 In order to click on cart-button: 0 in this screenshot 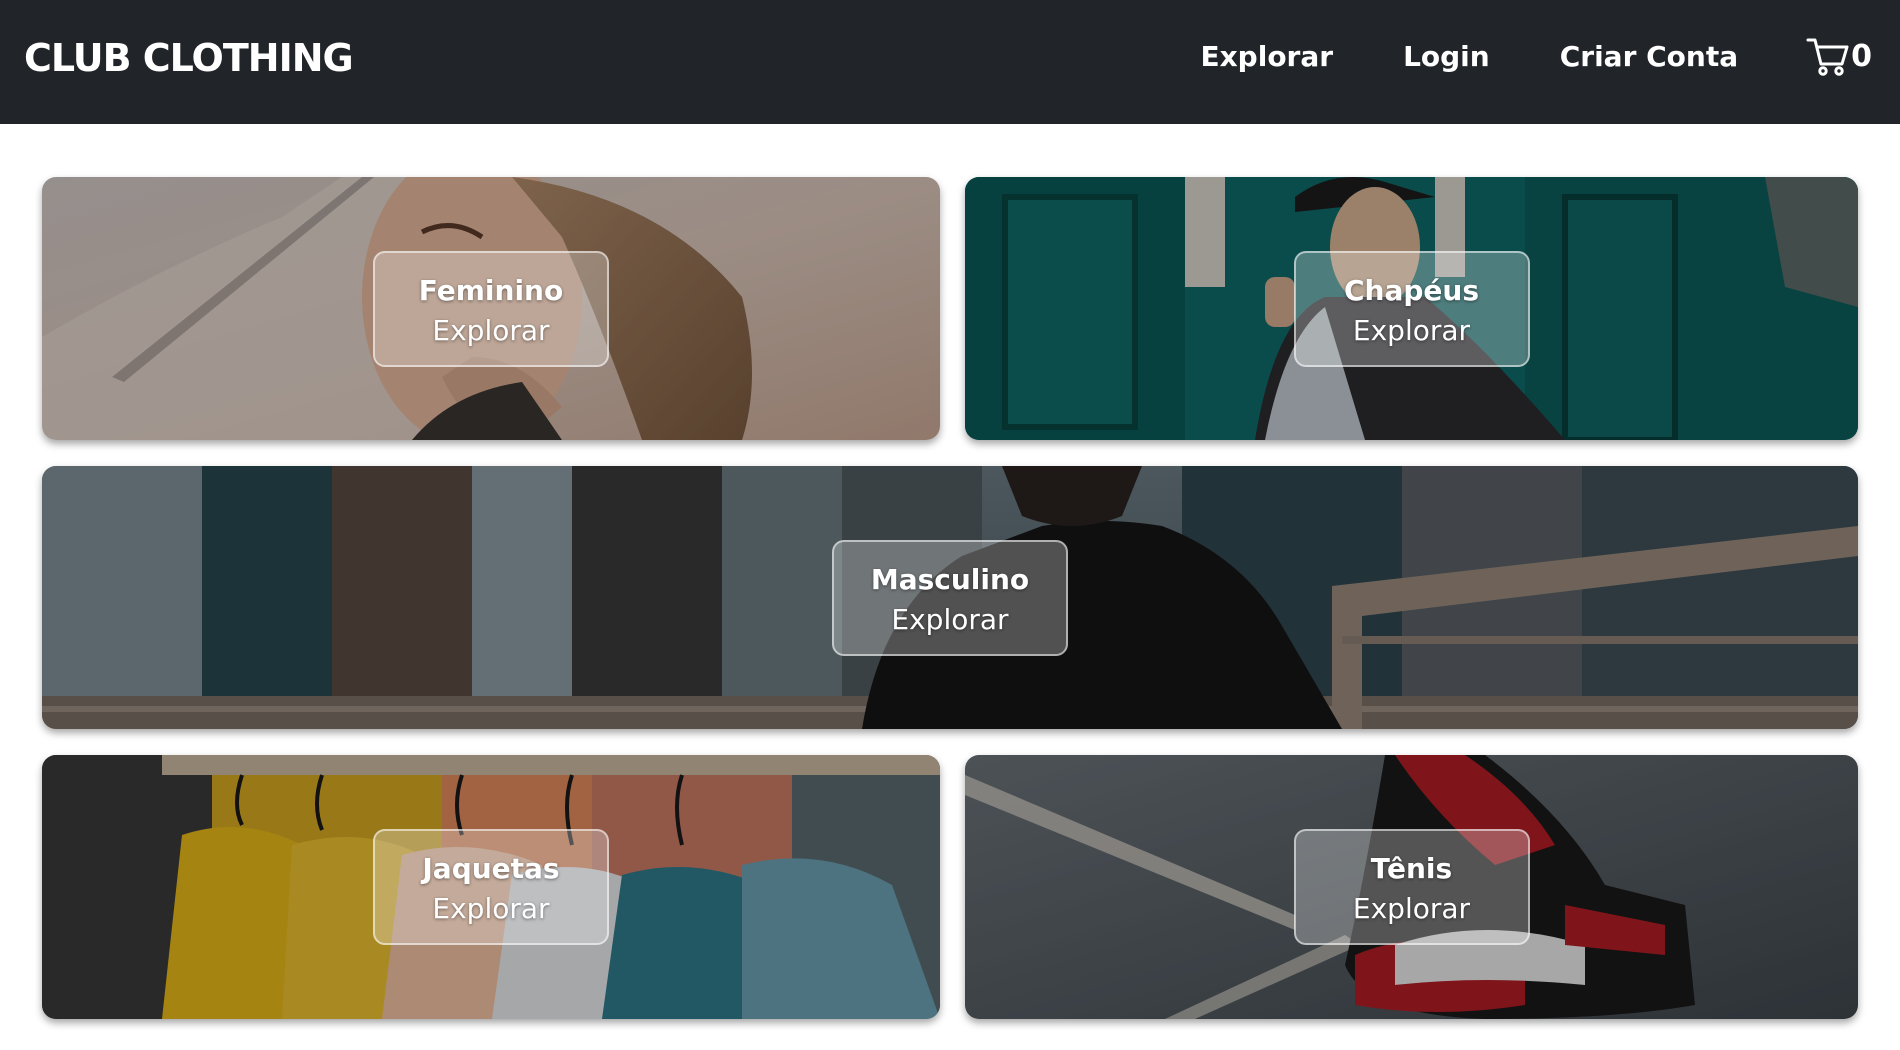, I will do `click(1839, 56)`.